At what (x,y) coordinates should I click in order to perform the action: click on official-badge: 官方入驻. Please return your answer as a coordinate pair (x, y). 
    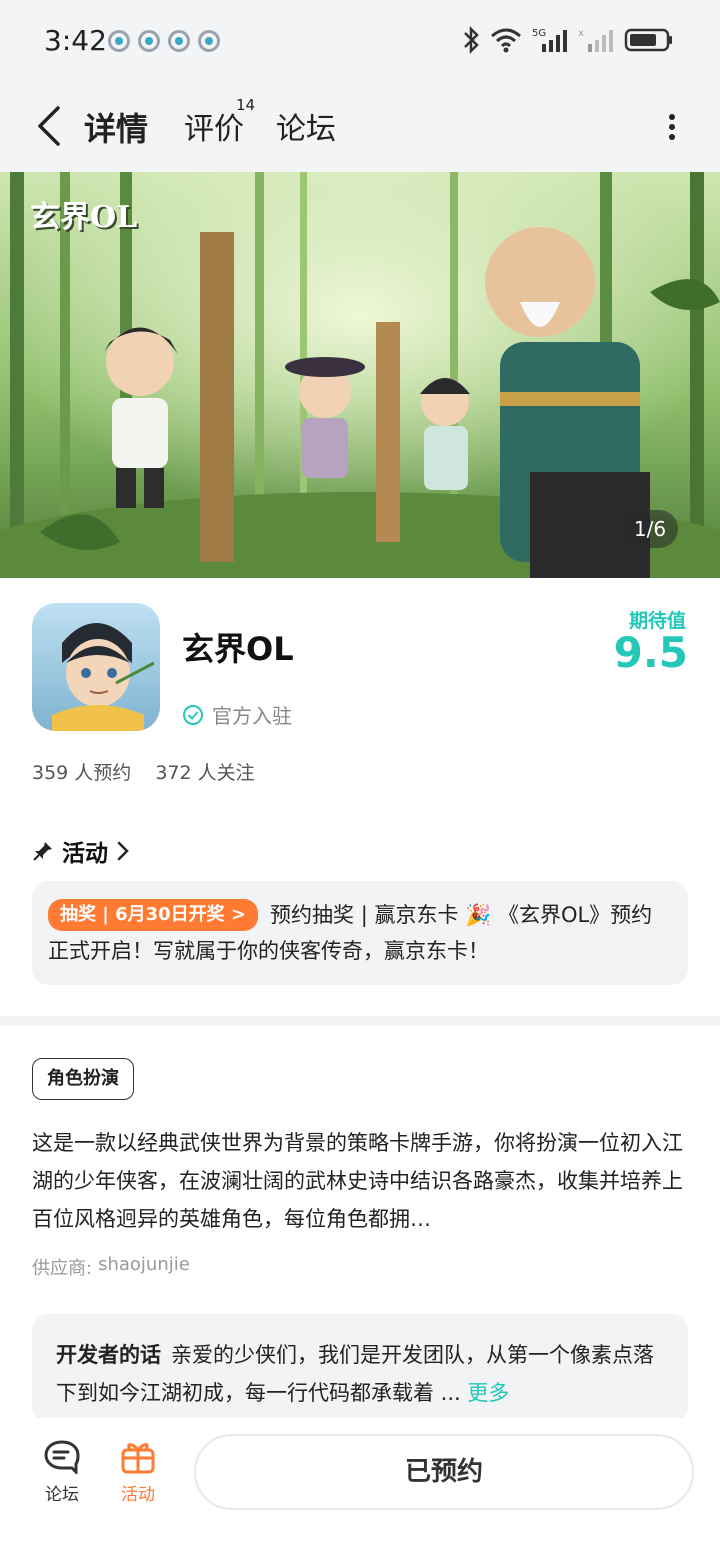
    Looking at the image, I should click on (237, 714).